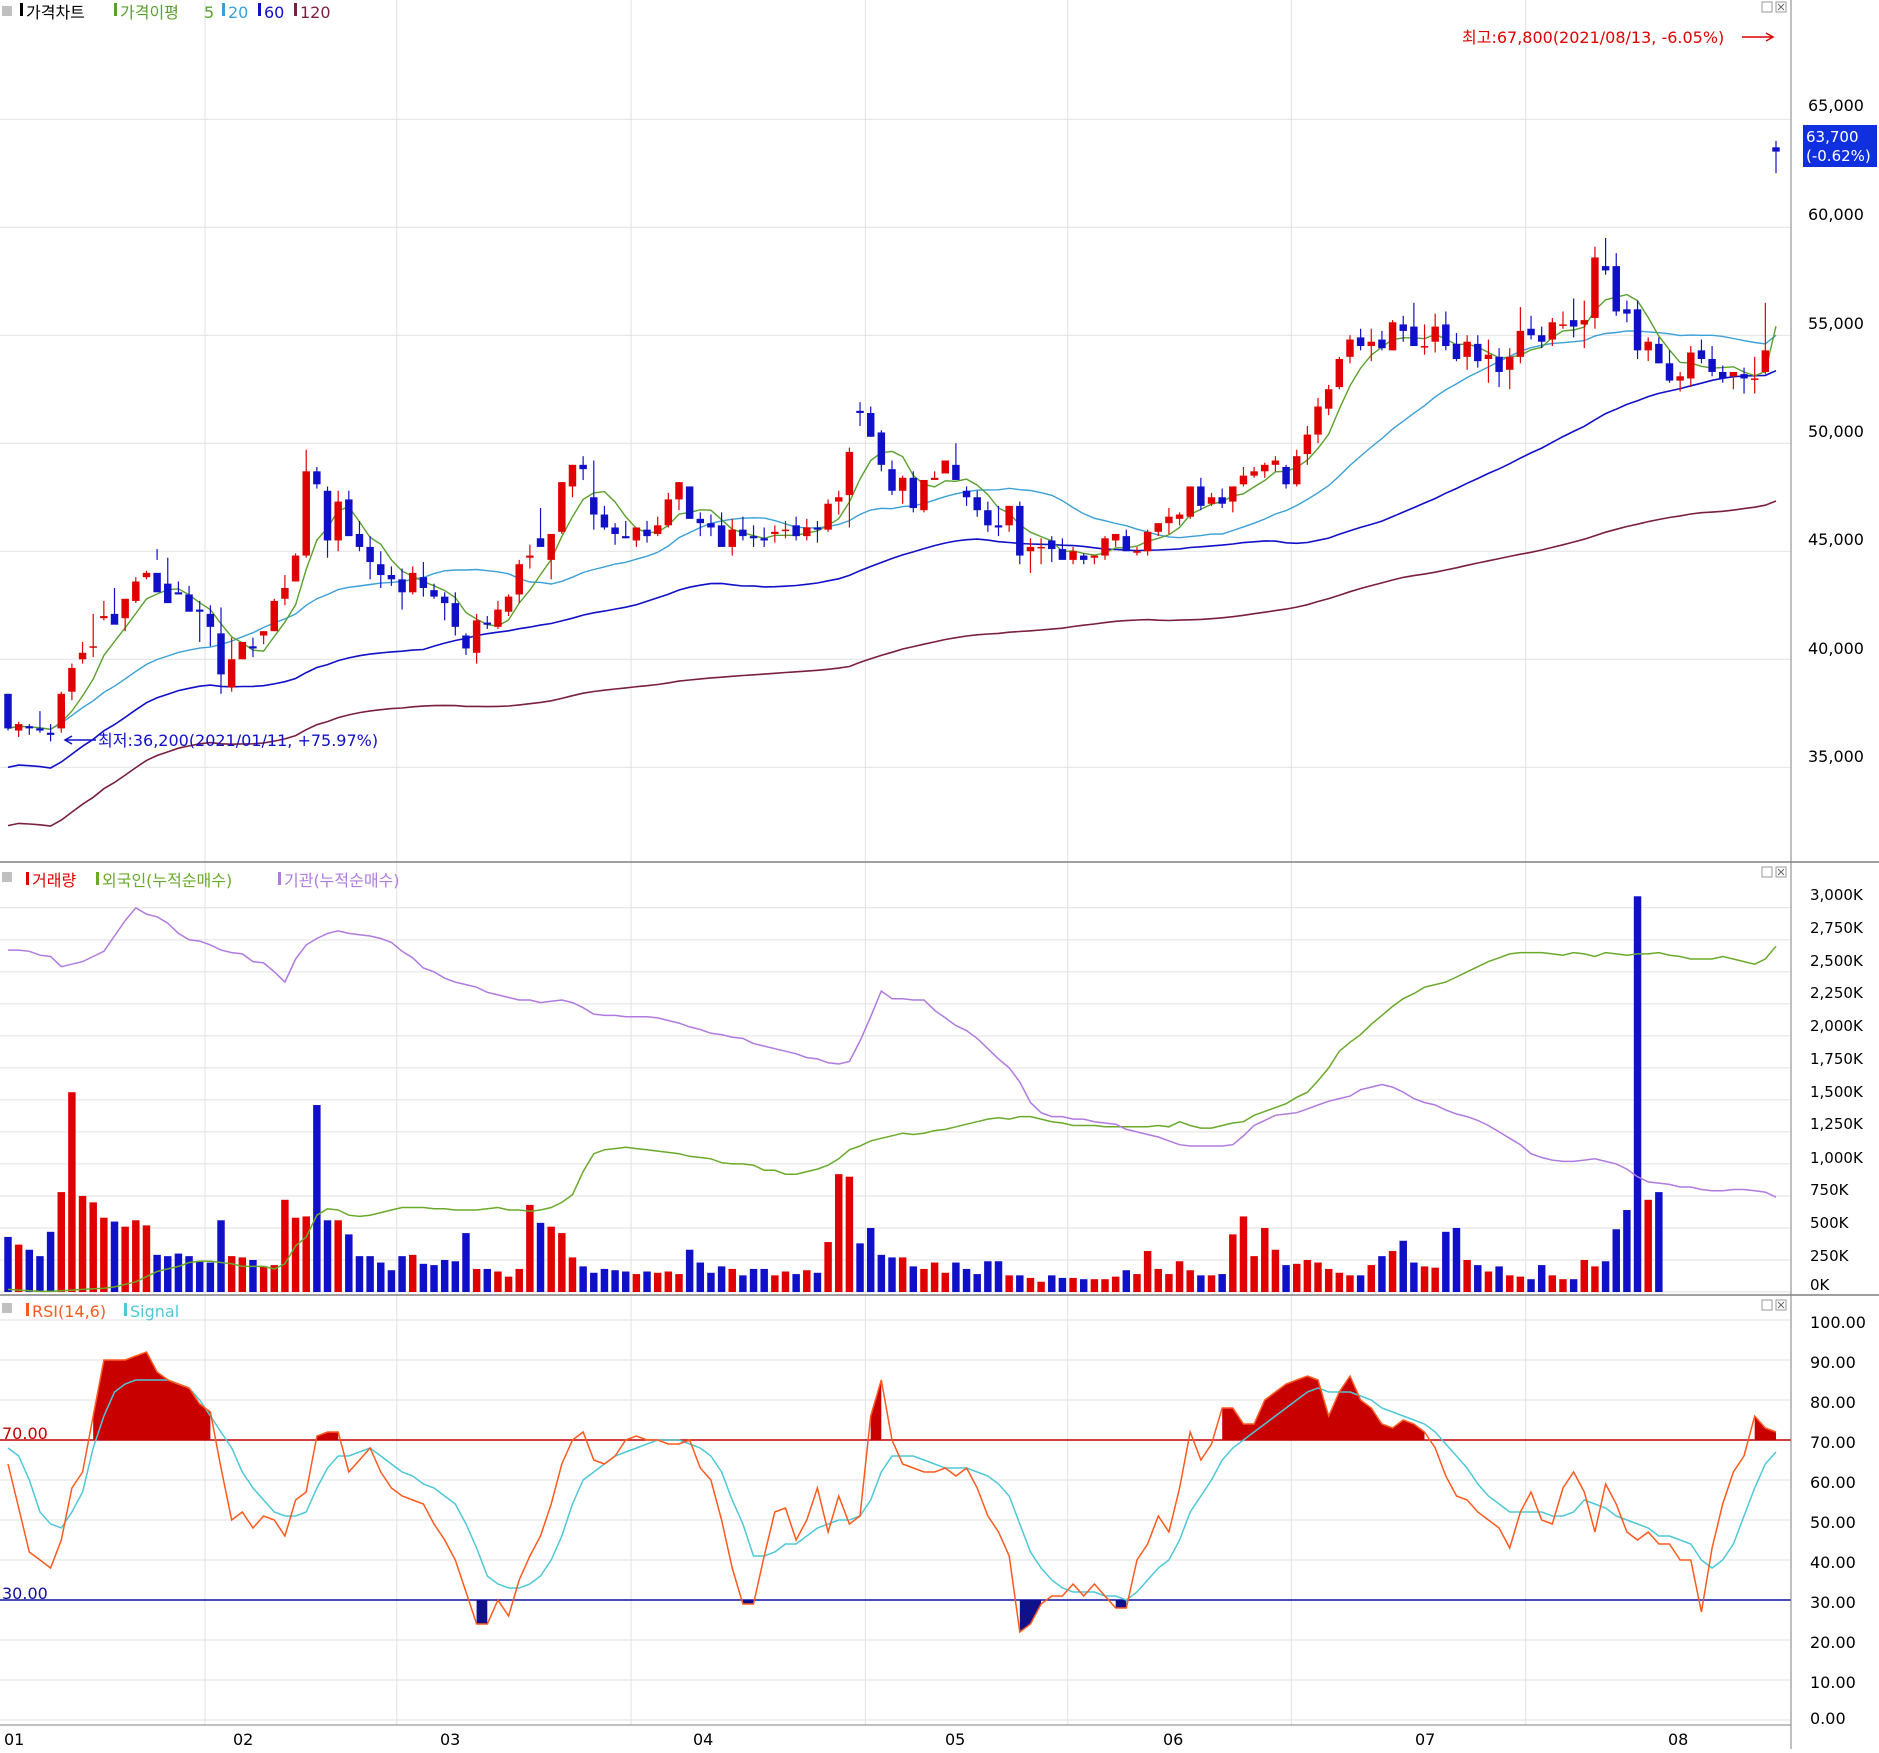 Image resolution: width=1879 pixels, height=1753 pixels. I want to click on y-tick-label: 35,000, so click(1836, 756).